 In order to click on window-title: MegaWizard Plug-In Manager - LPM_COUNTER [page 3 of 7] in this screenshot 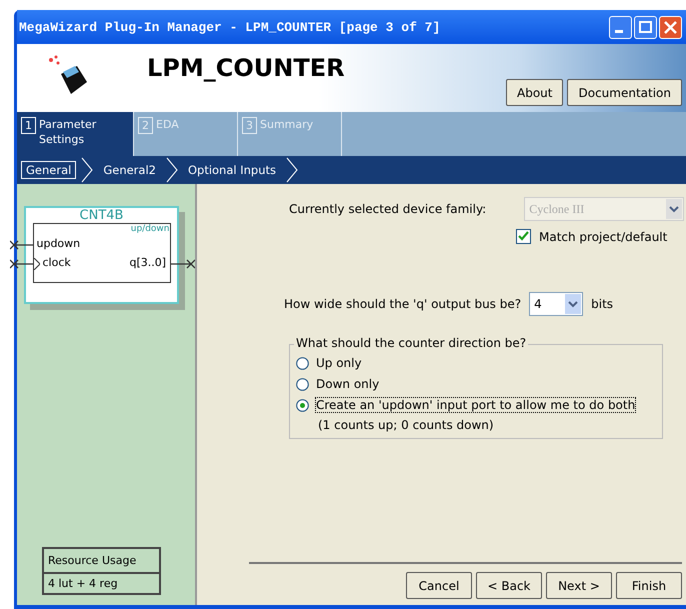, I will do `click(229, 27)`.